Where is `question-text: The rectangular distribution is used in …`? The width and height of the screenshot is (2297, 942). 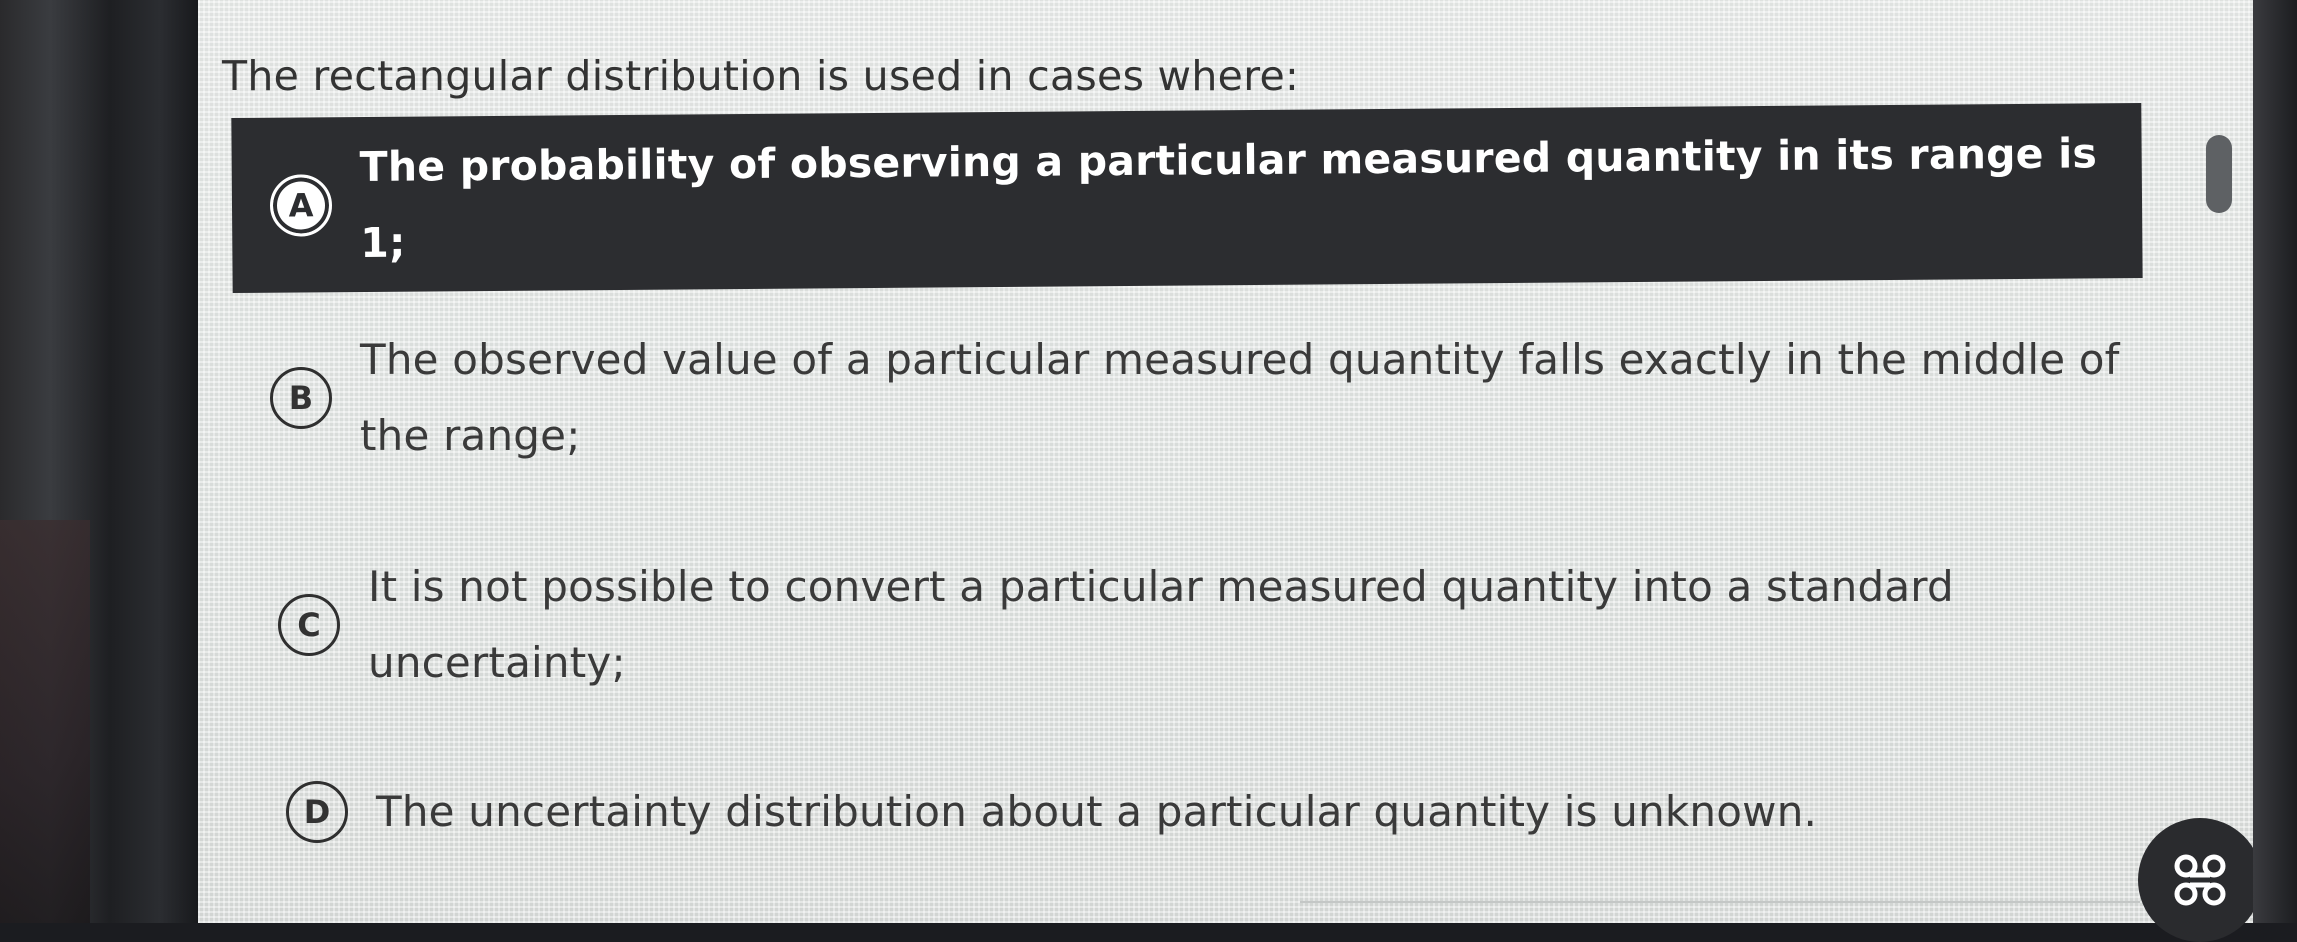
question-text: The rectangular distribution is used in … is located at coordinates (761, 76).